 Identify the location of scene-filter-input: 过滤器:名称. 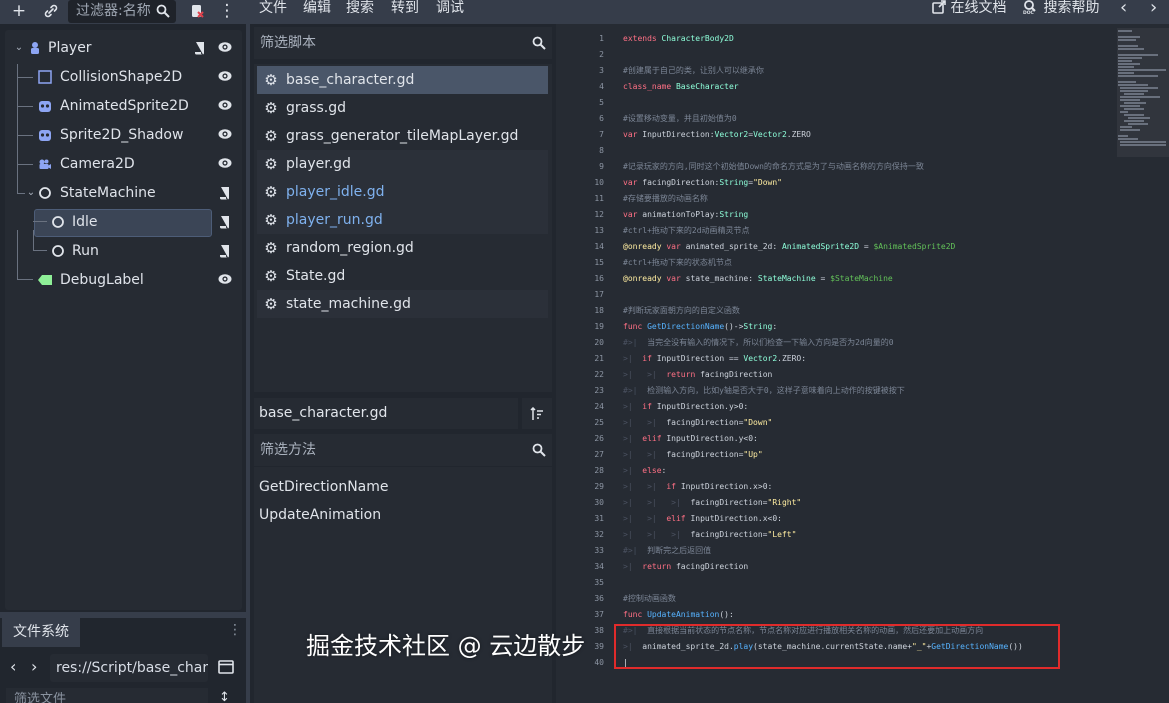
(122, 11).